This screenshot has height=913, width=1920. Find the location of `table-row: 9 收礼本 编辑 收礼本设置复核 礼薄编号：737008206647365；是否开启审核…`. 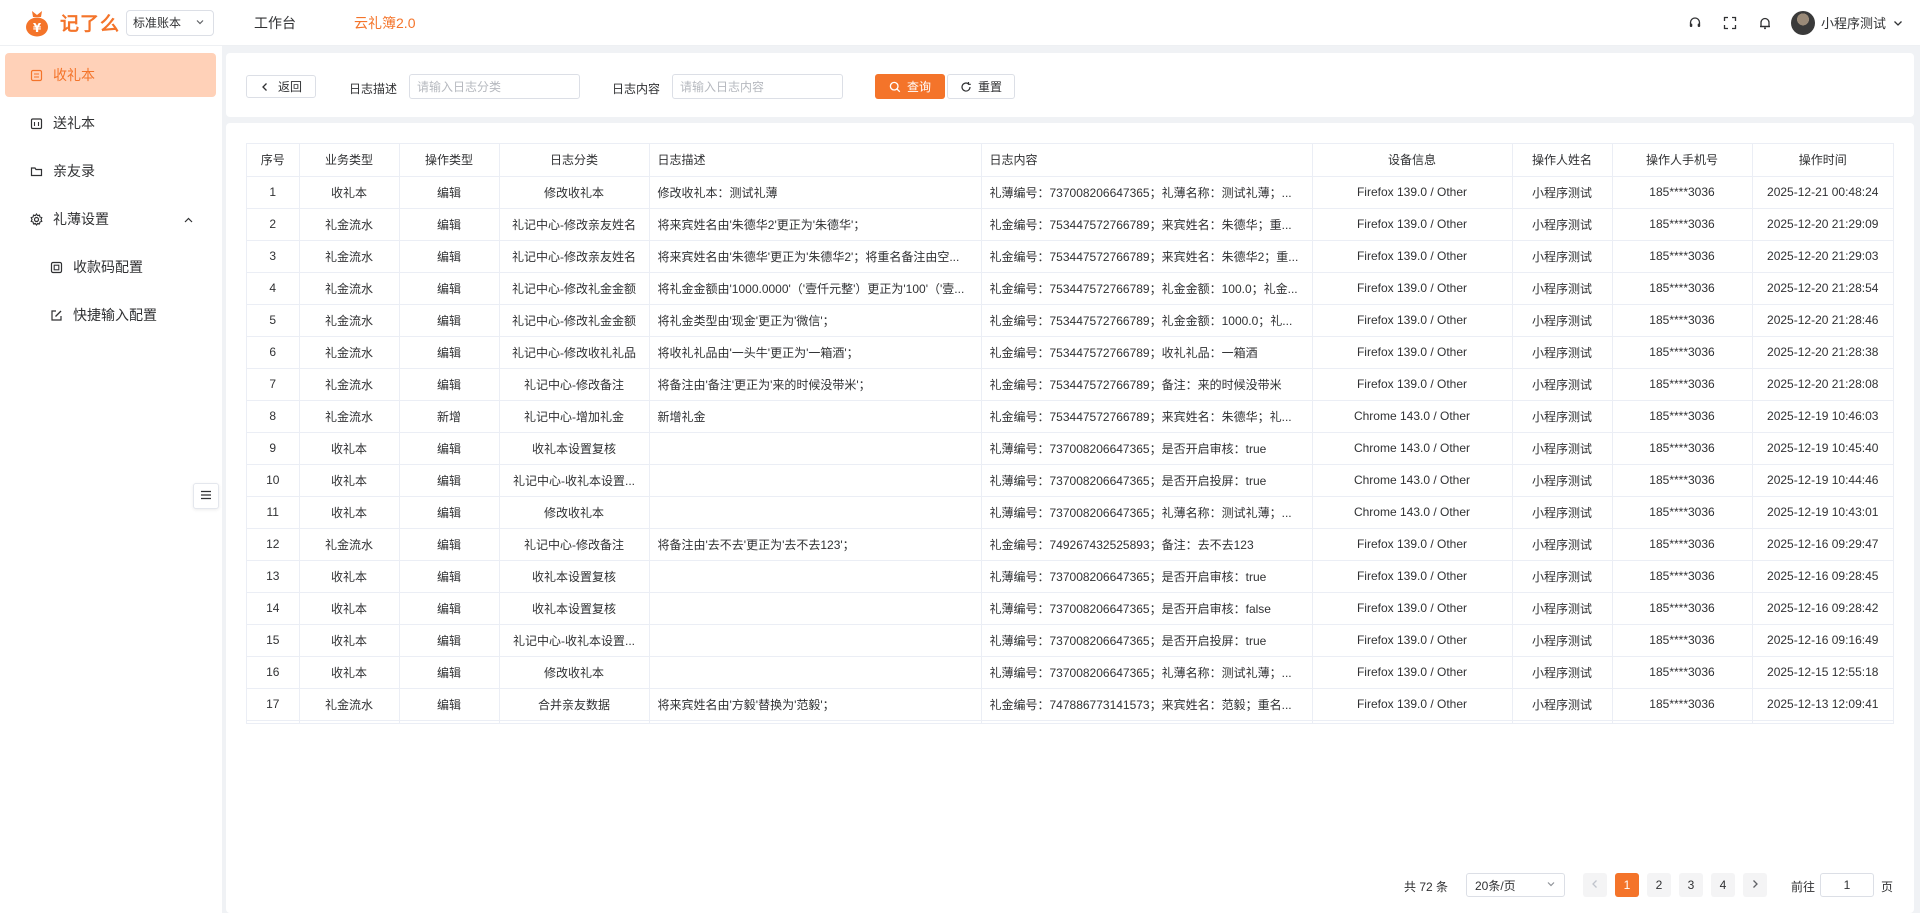

table-row: 9 收礼本 编辑 收礼本设置复核 礼薄编号：737008206647365；是否开启审核… is located at coordinates (1070, 448).